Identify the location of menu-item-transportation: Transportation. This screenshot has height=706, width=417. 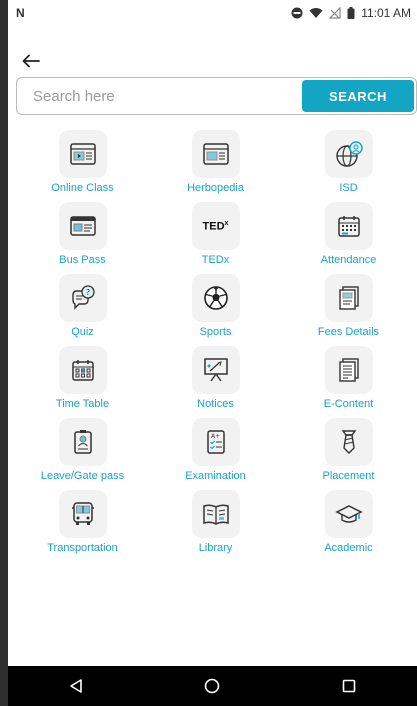
(82, 526).